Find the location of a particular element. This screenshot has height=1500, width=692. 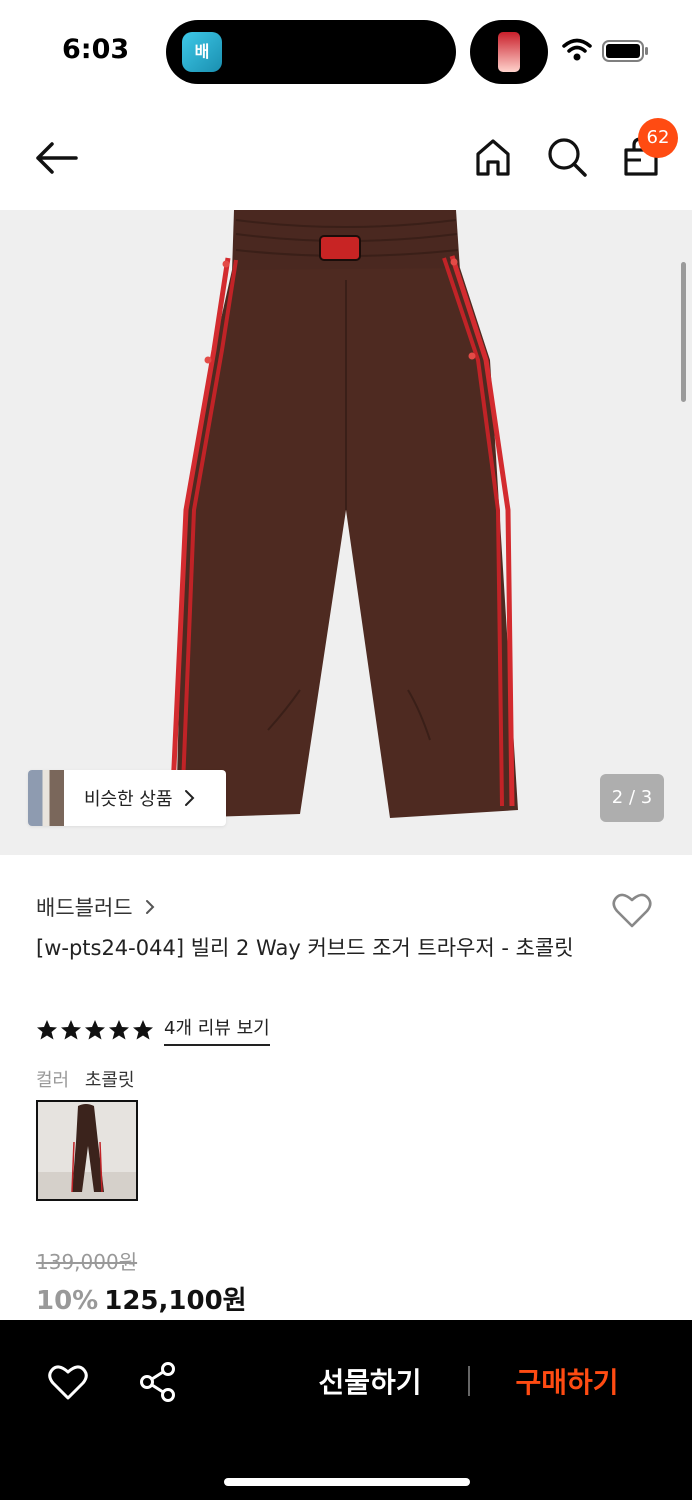

wishlist-button is located at coordinates (632, 910).